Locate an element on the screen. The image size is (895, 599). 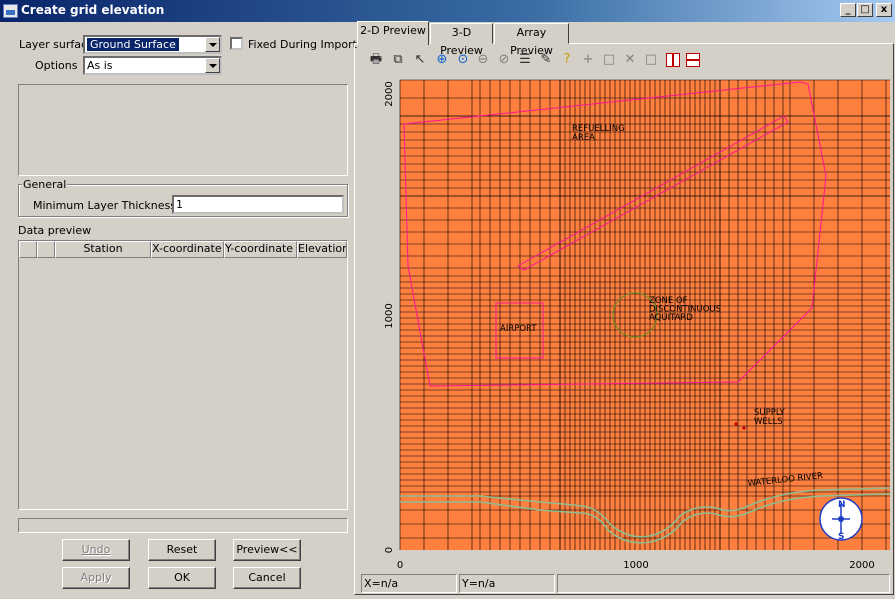
x-tick-label: 0 is located at coordinates (400, 565).